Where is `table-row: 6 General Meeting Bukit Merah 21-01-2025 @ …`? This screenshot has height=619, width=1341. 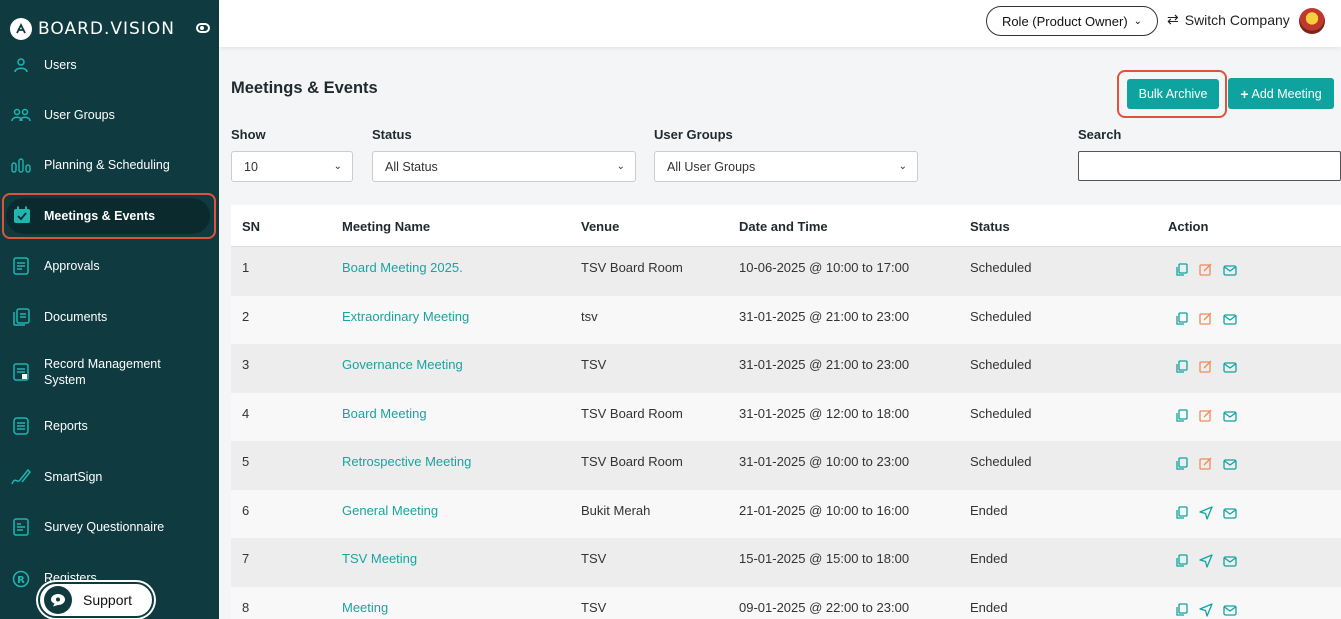
table-row: 6 General Meeting Bukit Merah 21-01-2025 @ … is located at coordinates (786, 514).